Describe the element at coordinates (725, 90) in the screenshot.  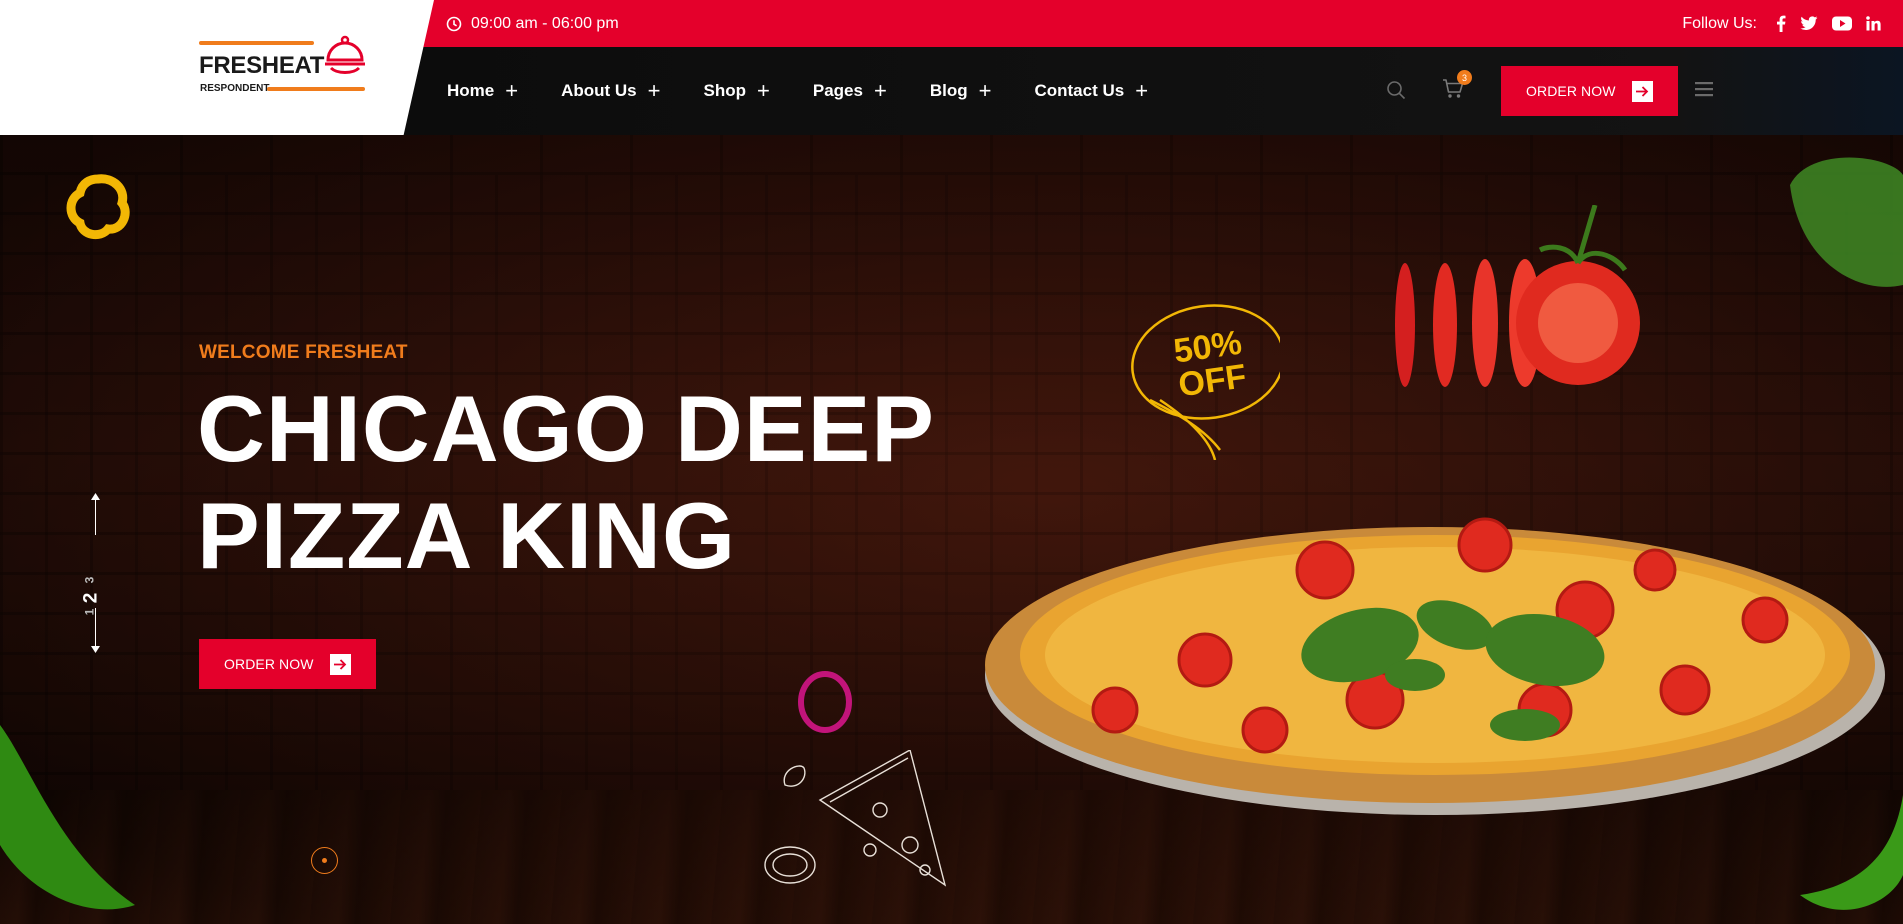
I see `nav-label: Shop` at that location.